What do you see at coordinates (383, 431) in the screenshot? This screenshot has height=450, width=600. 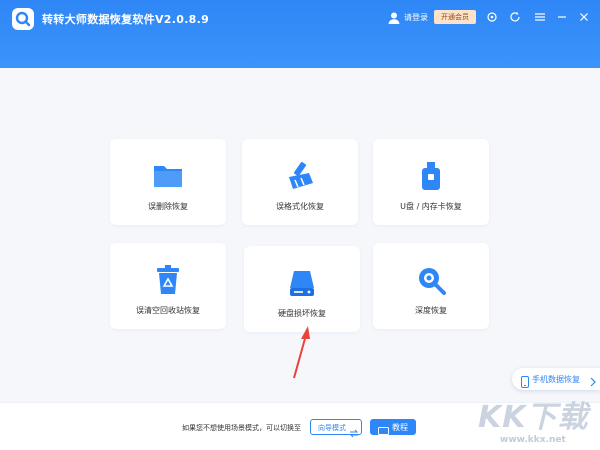 I see `monitor-icon` at bounding box center [383, 431].